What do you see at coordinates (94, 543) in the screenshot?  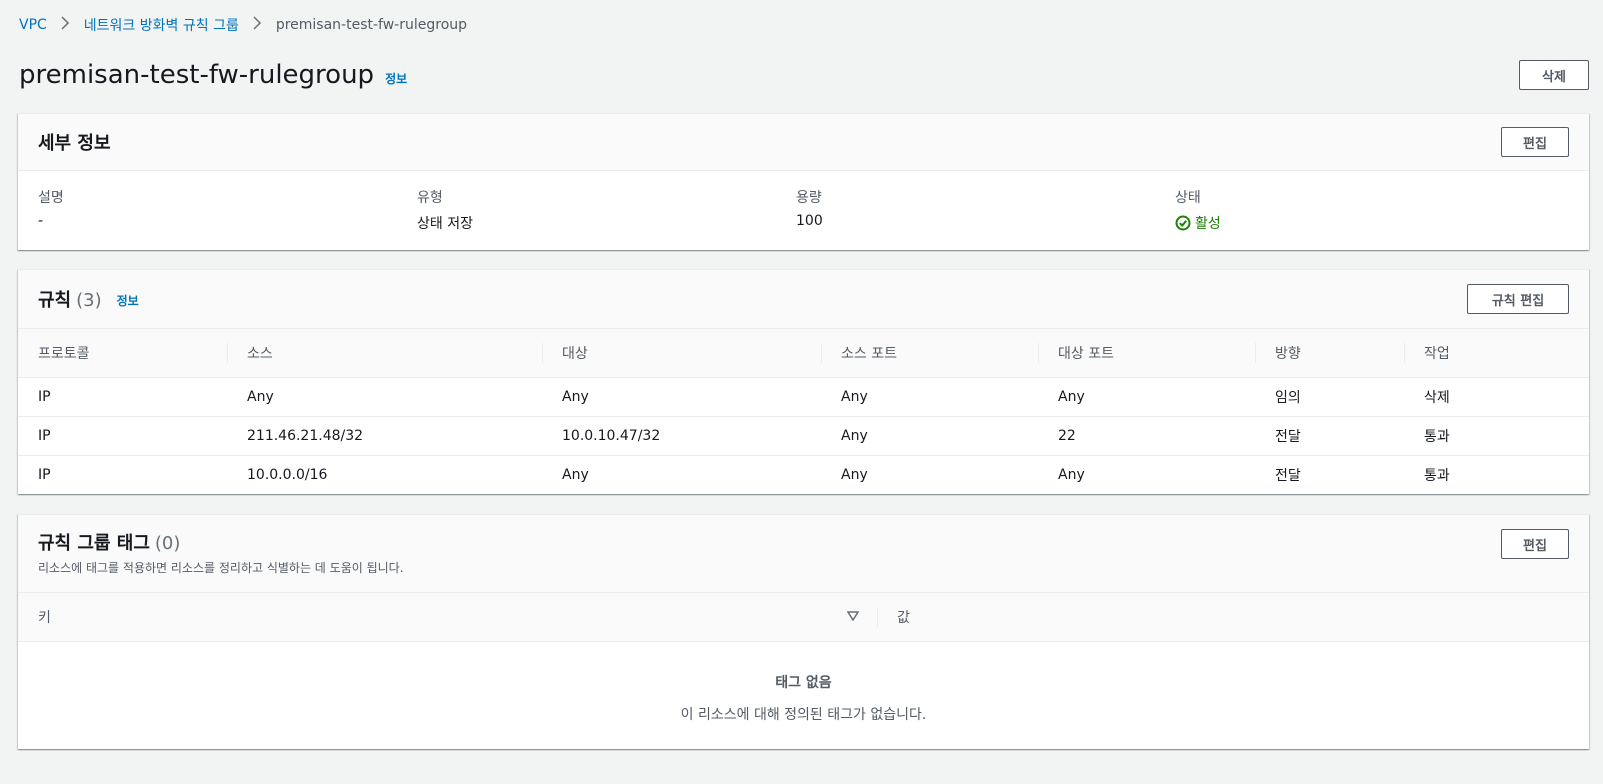 I see `tags-title-text: 규칙 그룹 태그` at bounding box center [94, 543].